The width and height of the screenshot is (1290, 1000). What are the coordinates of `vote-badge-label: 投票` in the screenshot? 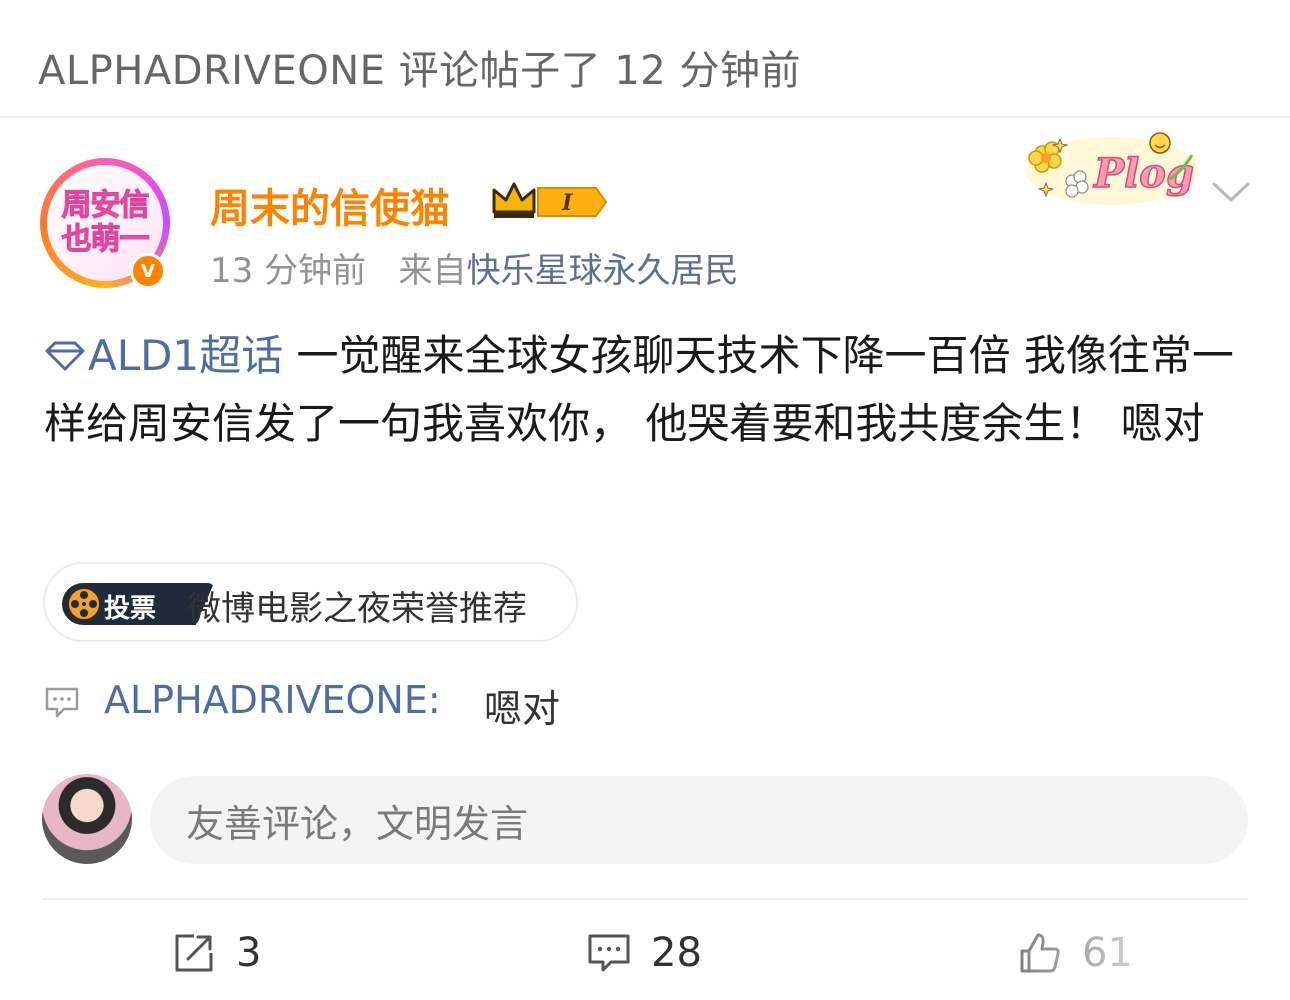 It's located at (130, 609).